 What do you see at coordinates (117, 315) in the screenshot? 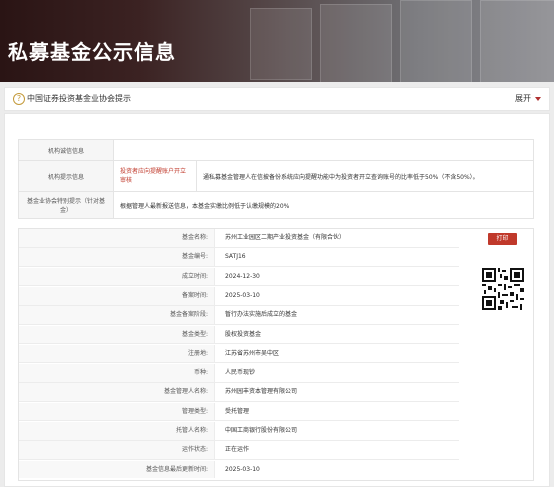
I see `field-label: 基金备案阶段:` at bounding box center [117, 315].